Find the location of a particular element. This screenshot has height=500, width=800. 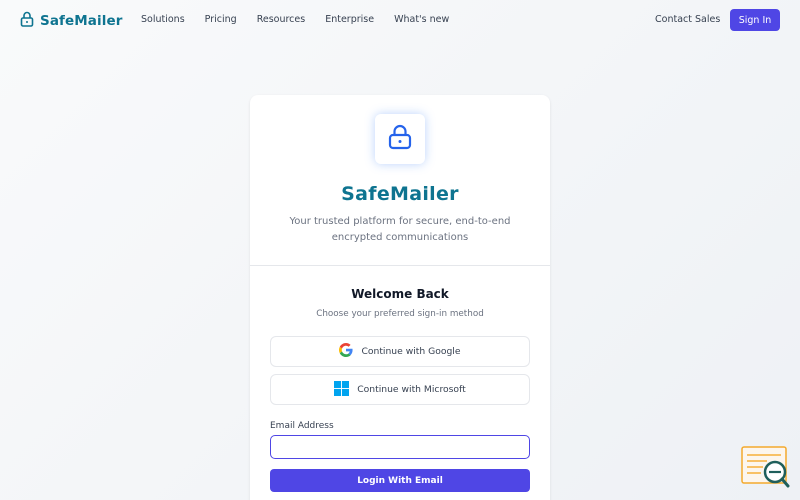

card-title: SafeMailer is located at coordinates (400, 194).